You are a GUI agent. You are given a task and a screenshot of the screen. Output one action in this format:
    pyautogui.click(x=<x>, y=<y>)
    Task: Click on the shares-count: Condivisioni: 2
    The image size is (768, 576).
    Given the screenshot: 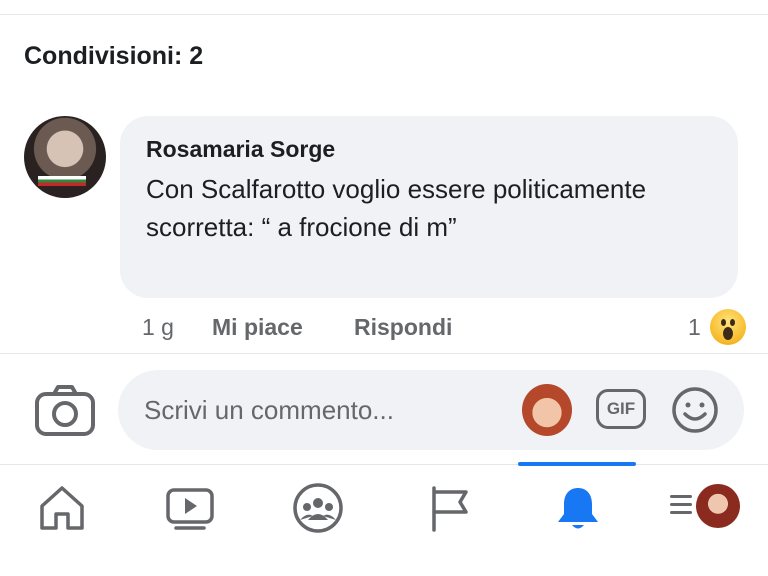 What is the action you would take?
    pyautogui.click(x=113, y=56)
    